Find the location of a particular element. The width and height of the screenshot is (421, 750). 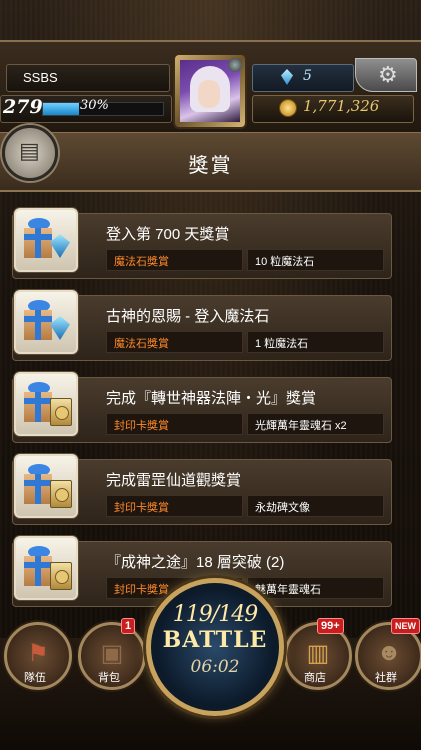

stamina-timer: 06:02 is located at coordinates (215, 667).